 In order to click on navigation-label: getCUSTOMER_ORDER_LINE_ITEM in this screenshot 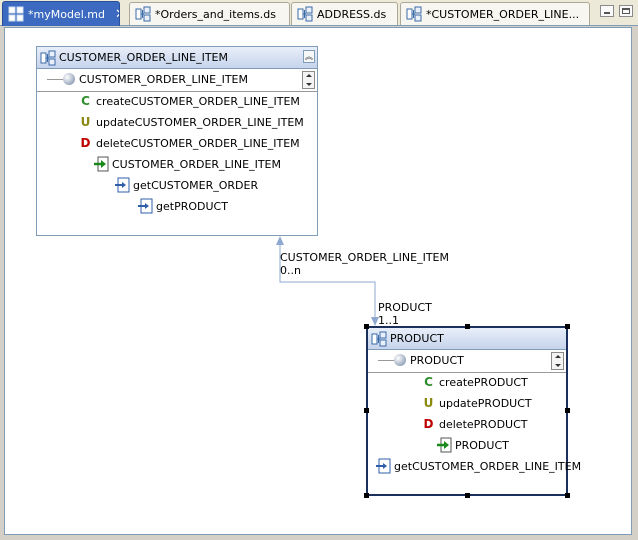, I will do `click(488, 466)`.